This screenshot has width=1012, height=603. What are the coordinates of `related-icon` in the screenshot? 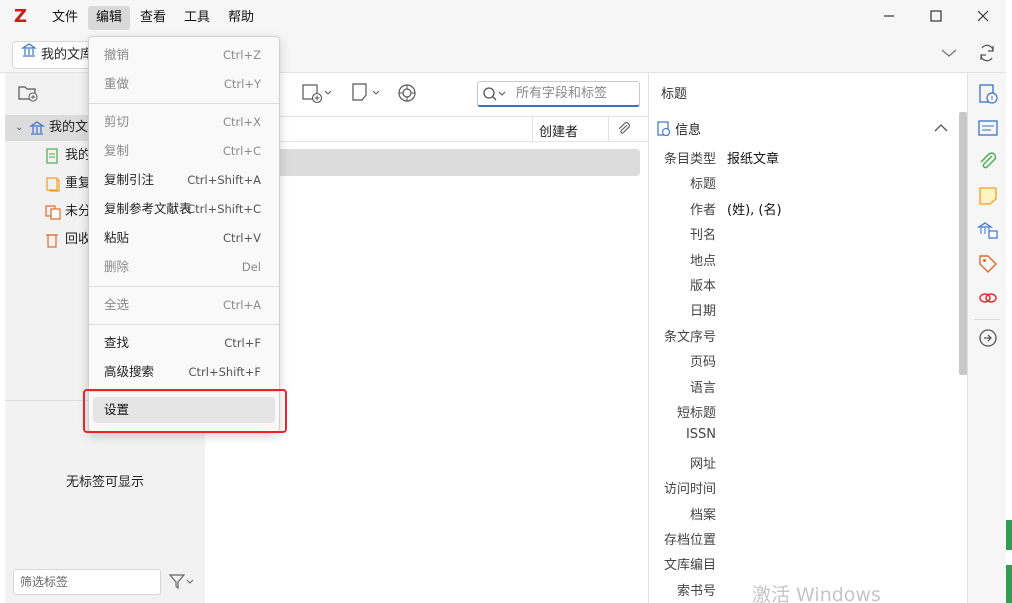 It's located at (988, 298).